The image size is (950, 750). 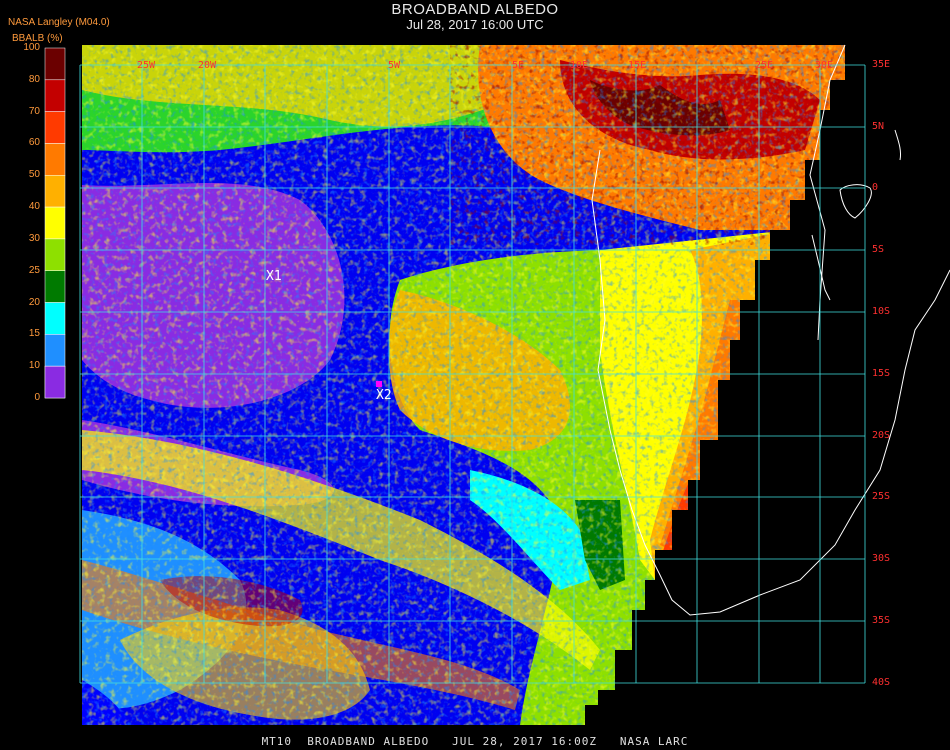 What do you see at coordinates (34, 270) in the screenshot?
I see `colorbar-tick-label: 25` at bounding box center [34, 270].